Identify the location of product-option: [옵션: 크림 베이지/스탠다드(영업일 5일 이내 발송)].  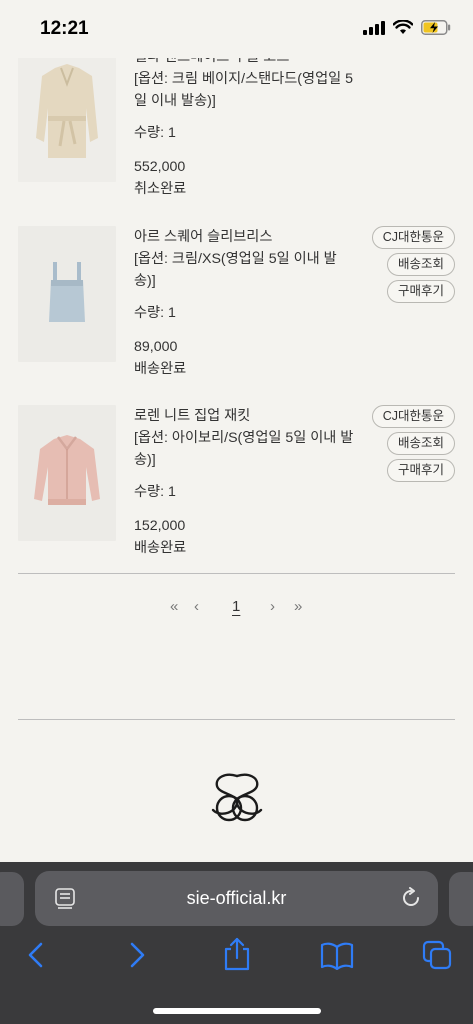
(244, 90).